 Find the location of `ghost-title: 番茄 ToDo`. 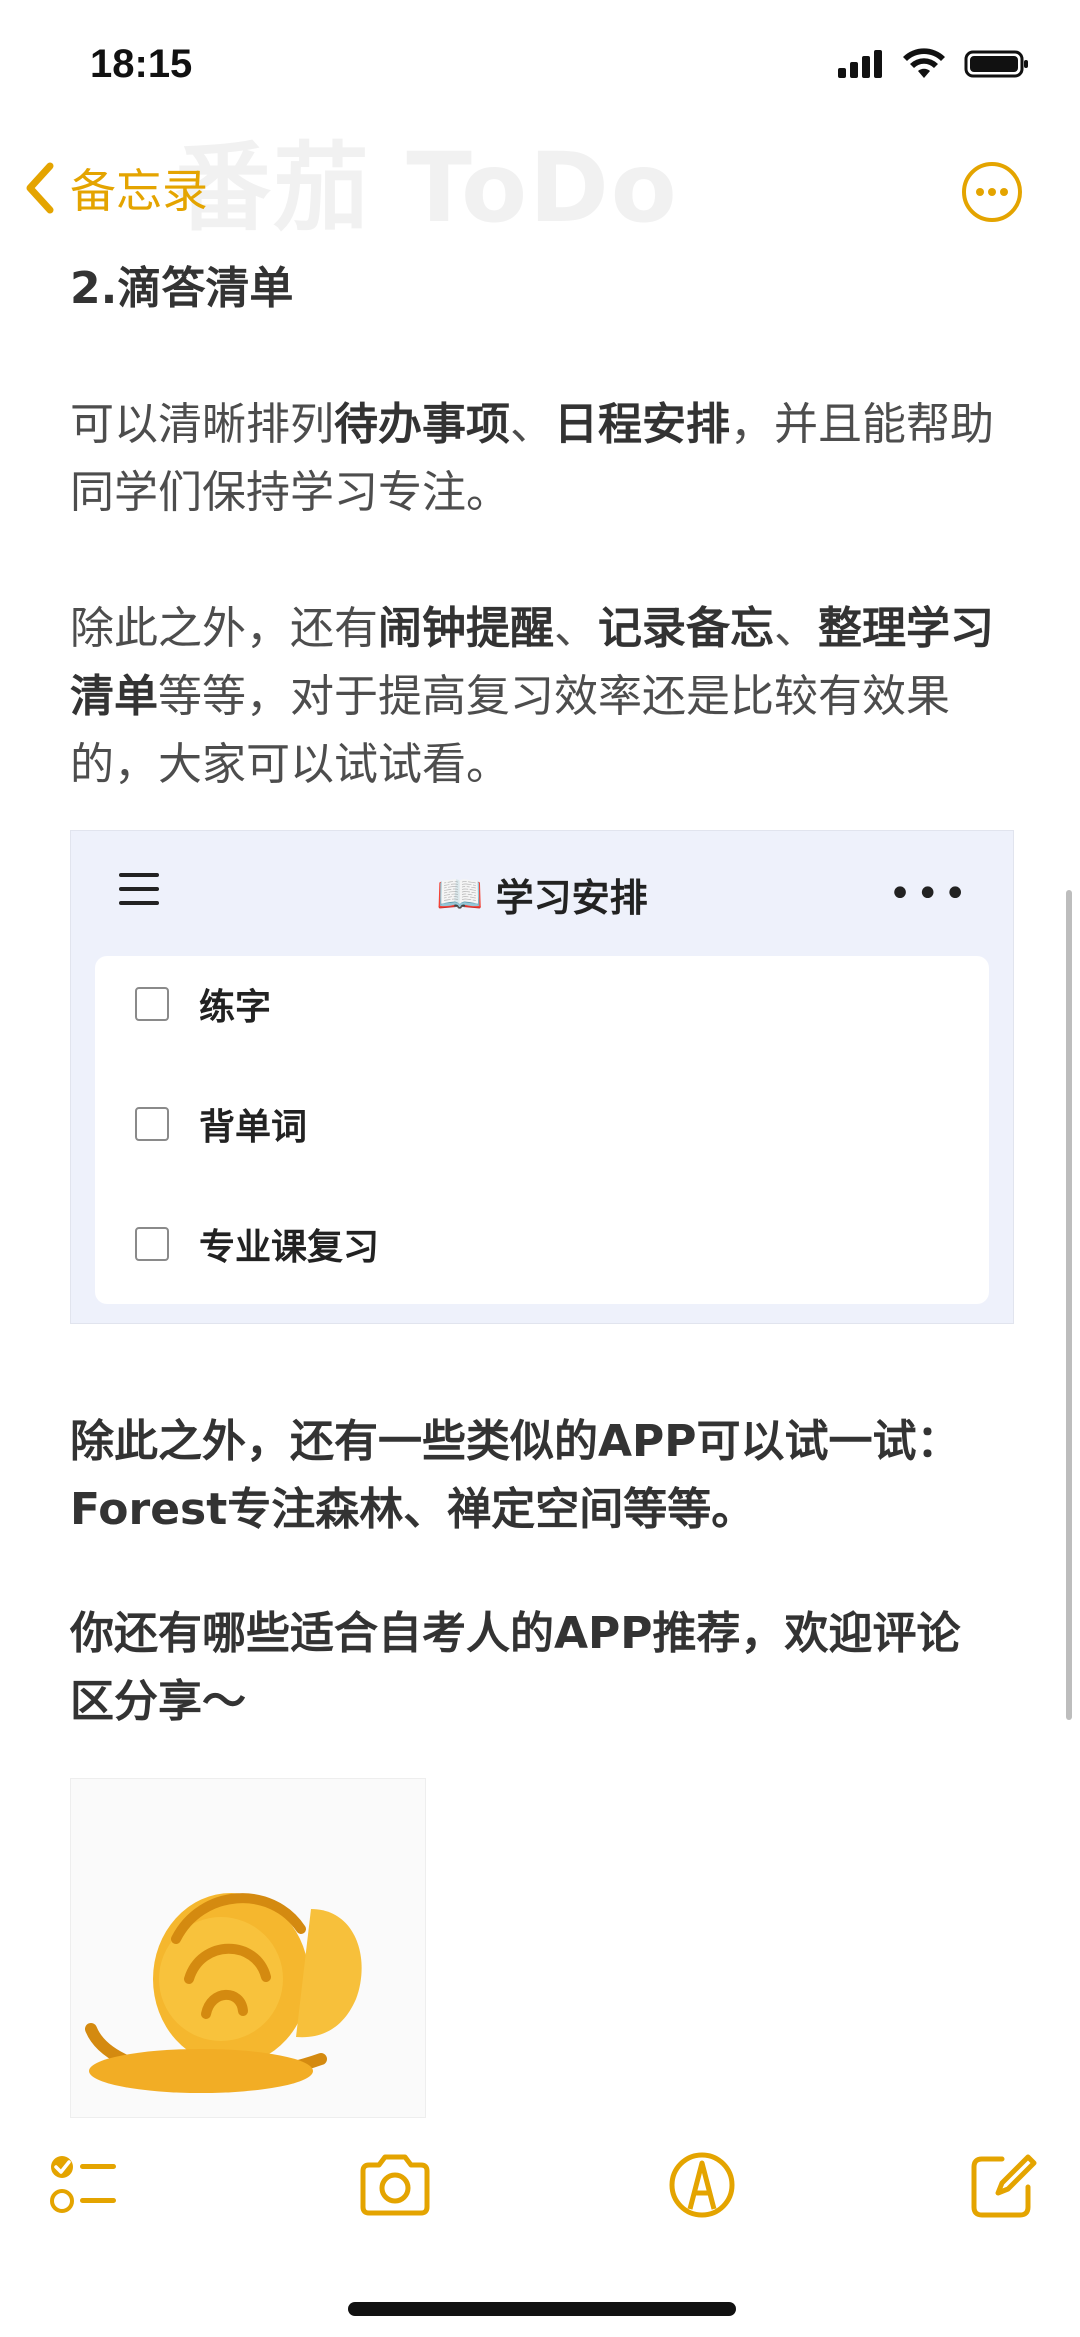

ghost-title: 番茄 ToDo is located at coordinates (427, 188).